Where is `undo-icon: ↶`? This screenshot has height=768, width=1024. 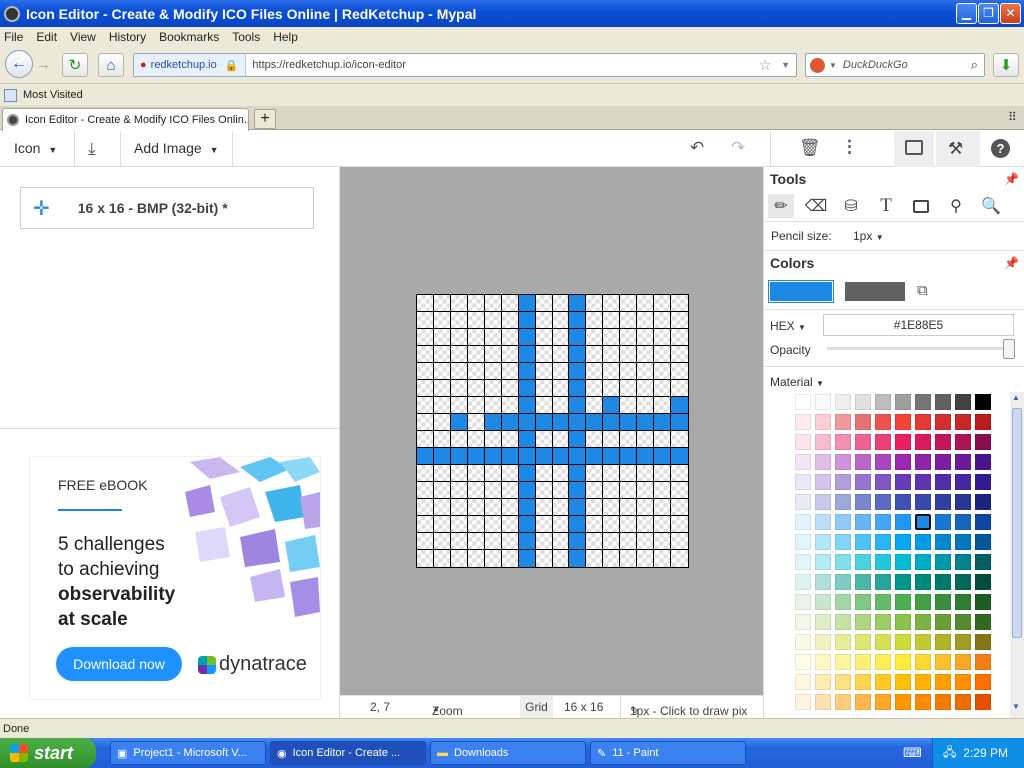 undo-icon: ↶ is located at coordinates (697, 148).